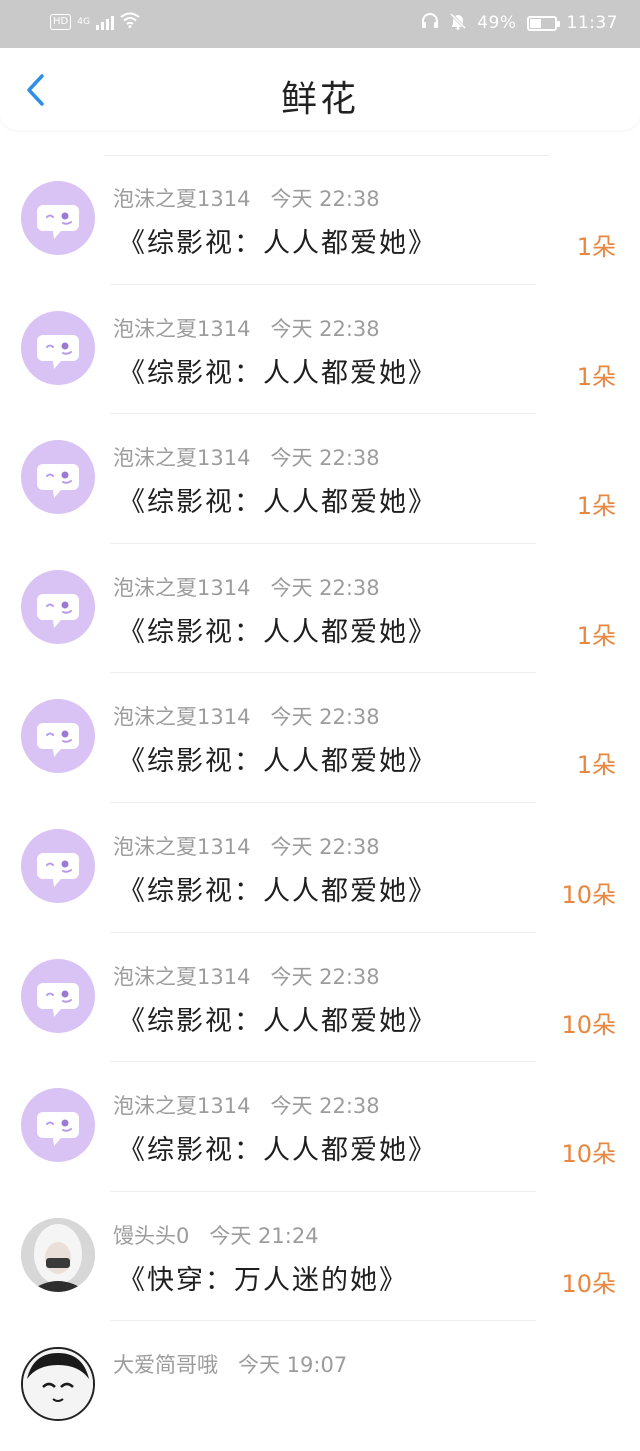 This screenshot has width=640, height=1451. What do you see at coordinates (592, 23) in the screenshot?
I see `status-time: 11:37` at bounding box center [592, 23].